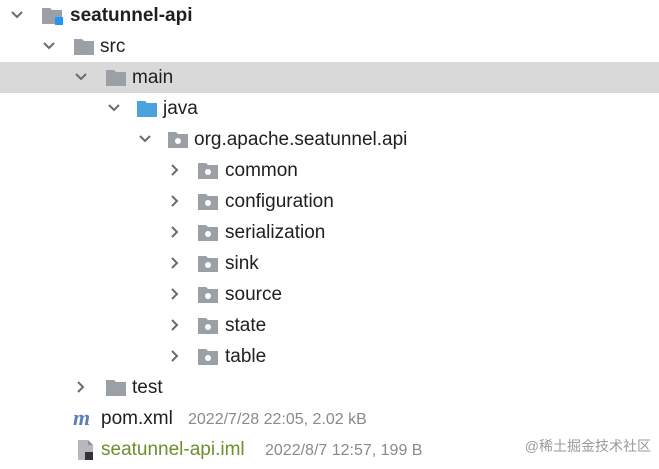 This screenshot has height=469, width=659. Describe the element at coordinates (246, 356) in the screenshot. I see `tree-label-subpackage: table` at that location.